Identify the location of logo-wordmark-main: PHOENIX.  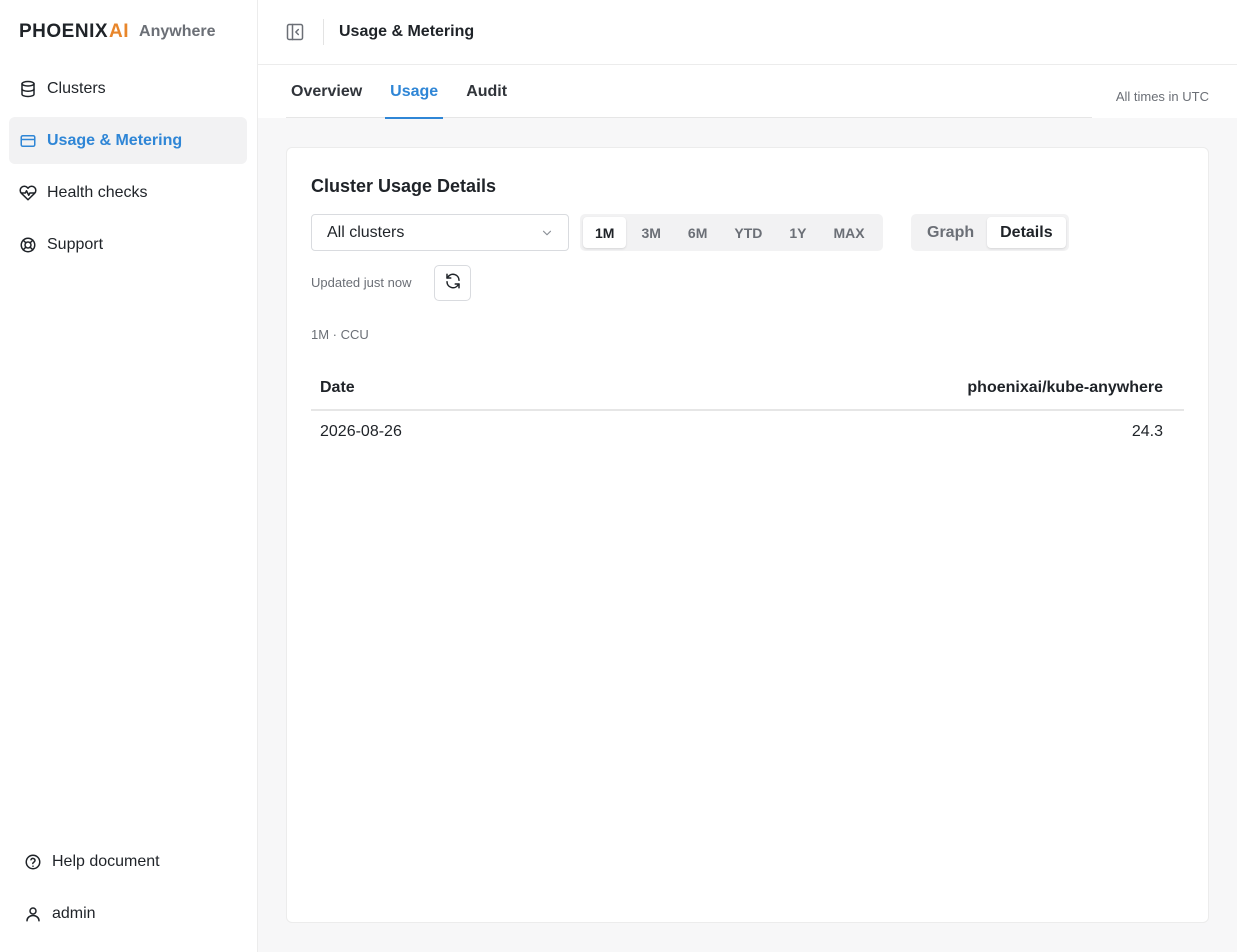
(64, 31).